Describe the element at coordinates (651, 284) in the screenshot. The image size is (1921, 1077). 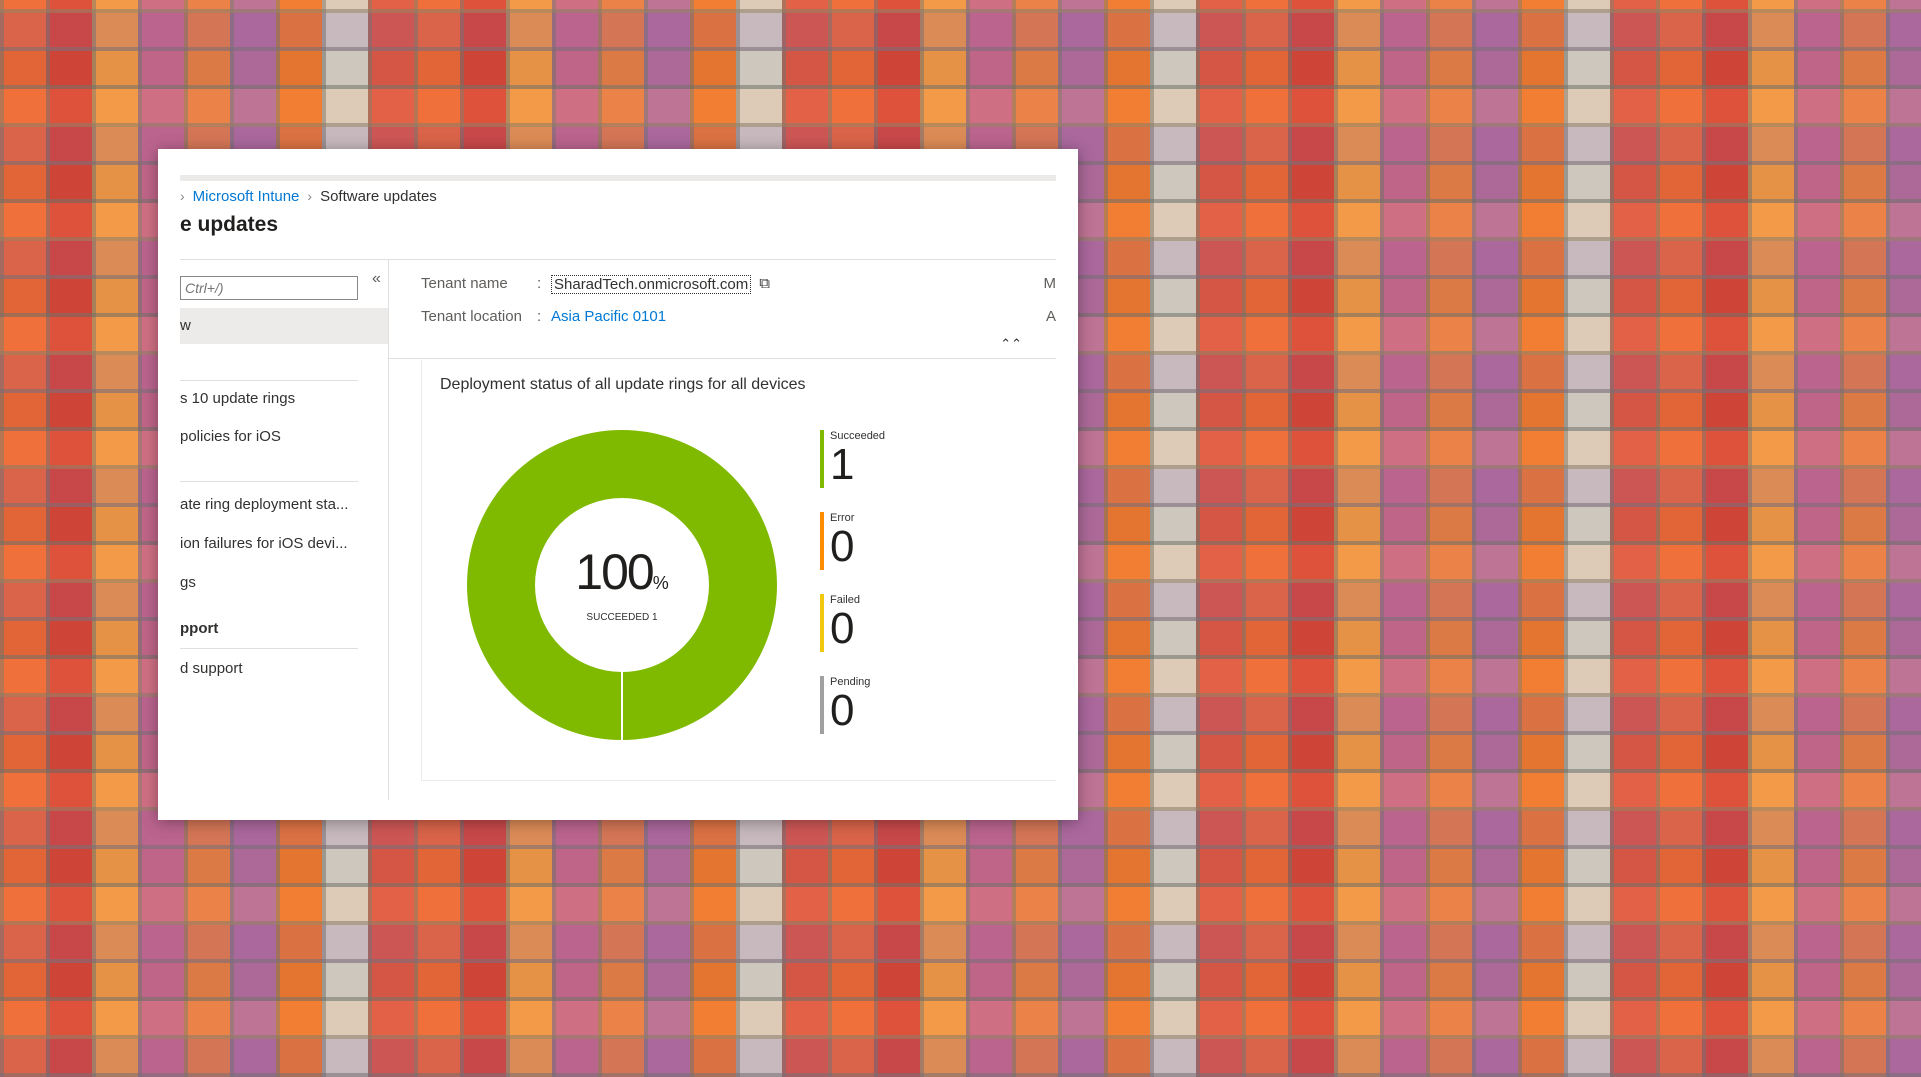
I see `tenant-name-value: SharadTech.onmicrosoft.com` at that location.